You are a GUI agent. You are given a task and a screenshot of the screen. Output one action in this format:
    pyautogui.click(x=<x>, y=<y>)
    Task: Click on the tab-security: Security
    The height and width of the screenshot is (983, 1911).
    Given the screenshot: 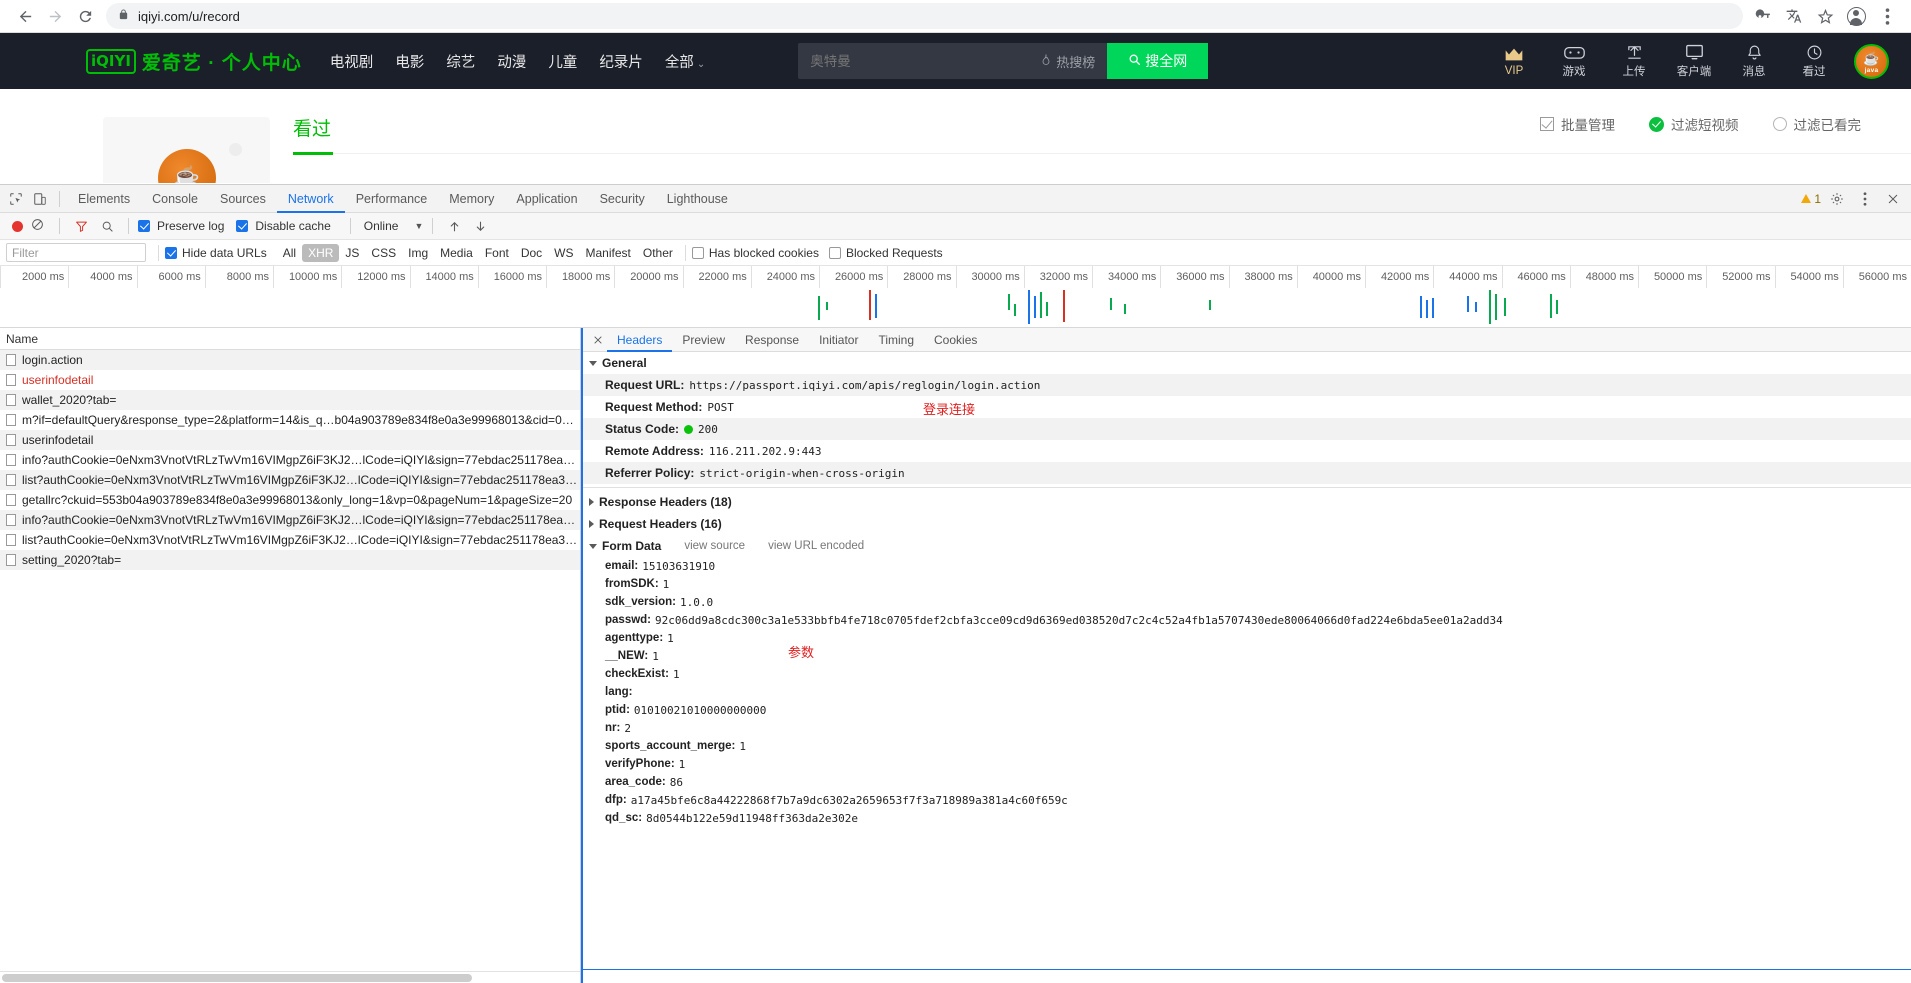 What is the action you would take?
    pyautogui.click(x=622, y=199)
    